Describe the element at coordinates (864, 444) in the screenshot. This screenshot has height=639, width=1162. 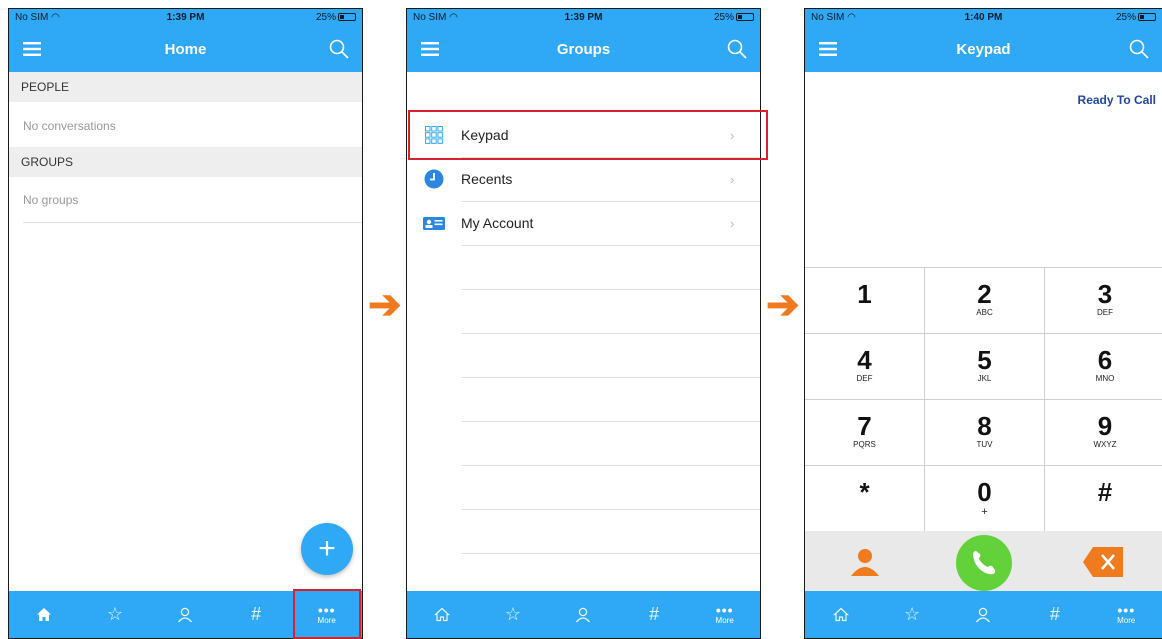
I see `key-letters: PQRS` at that location.